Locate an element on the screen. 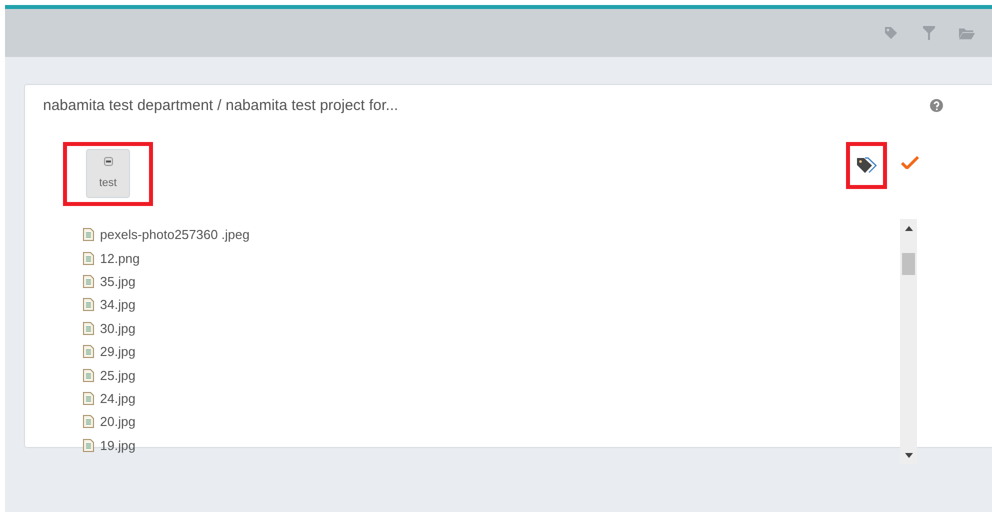  help-icon is located at coordinates (936, 105).